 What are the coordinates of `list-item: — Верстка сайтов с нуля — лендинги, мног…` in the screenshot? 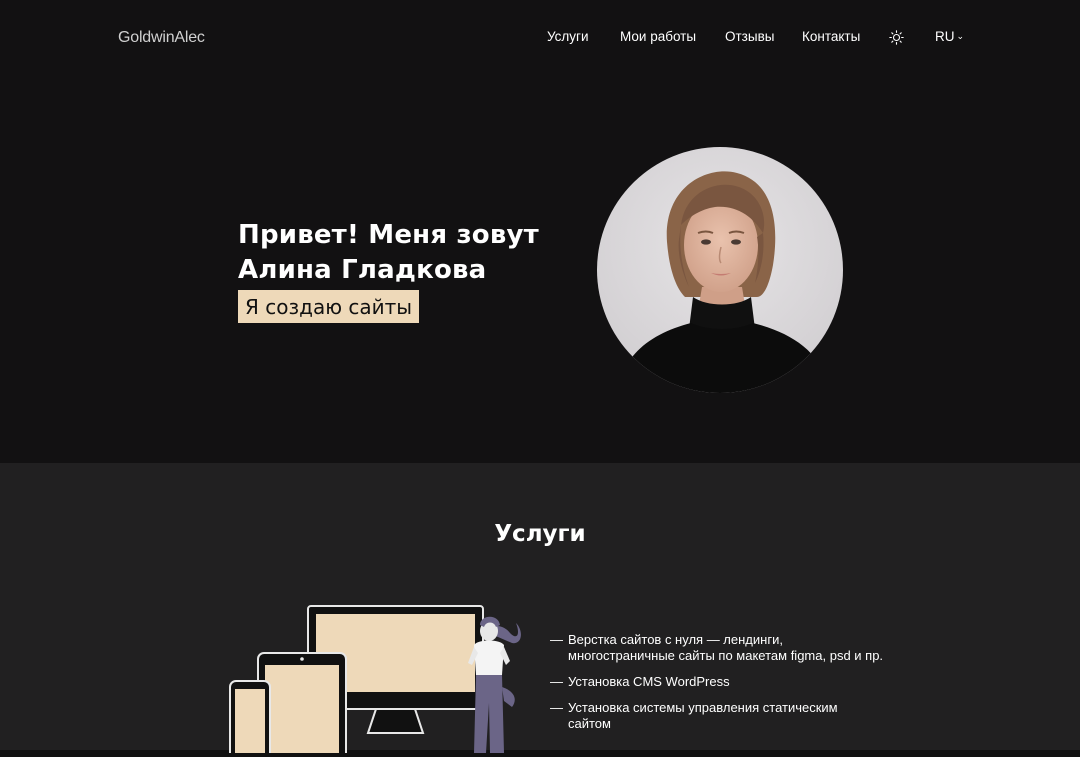 It's located at (725, 648).